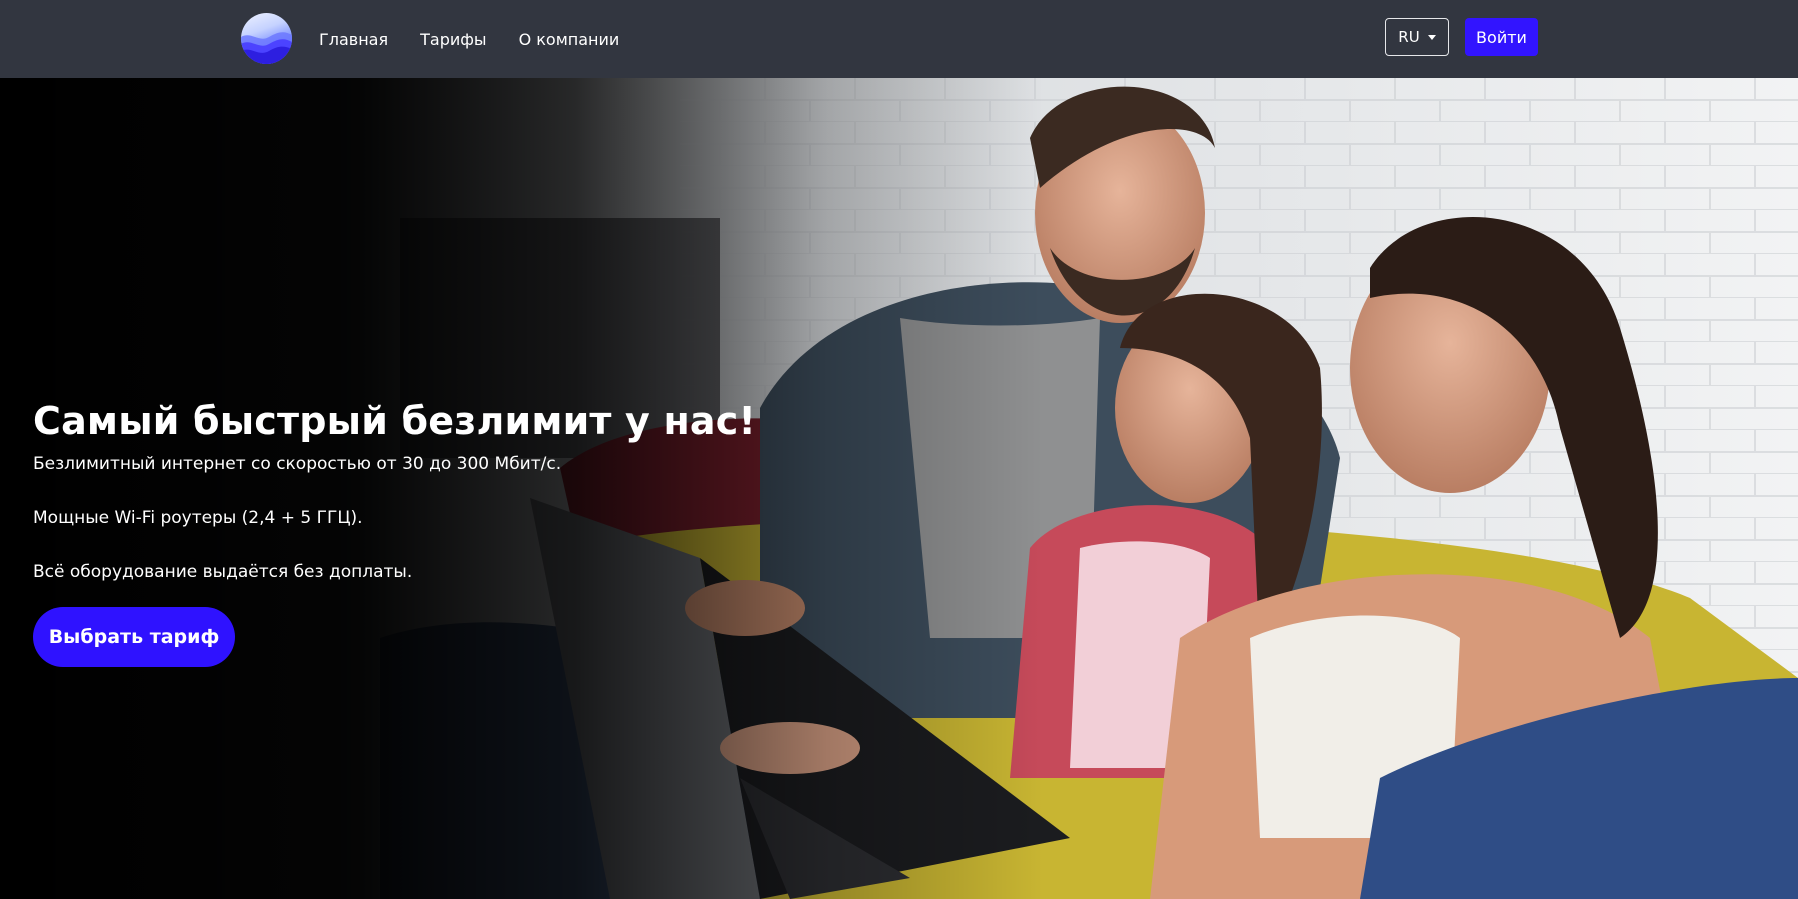  Describe the element at coordinates (569, 39) in the screenshot. I see `nav-link-about: О компании` at that location.